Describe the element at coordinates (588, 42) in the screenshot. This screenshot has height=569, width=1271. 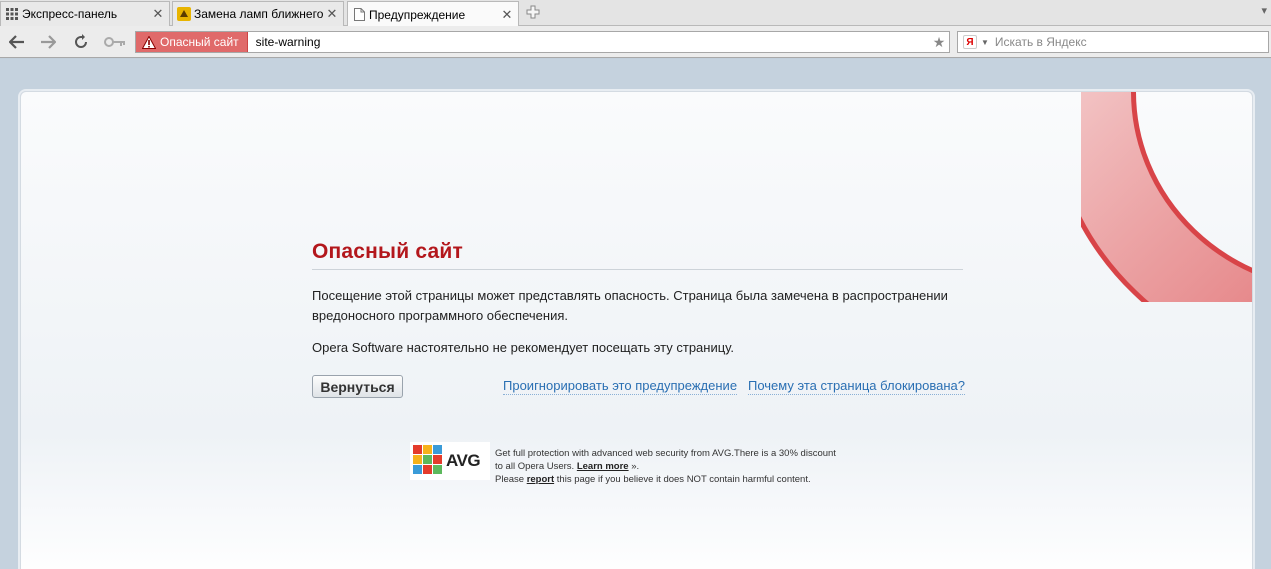
I see `url-text: site-warning` at that location.